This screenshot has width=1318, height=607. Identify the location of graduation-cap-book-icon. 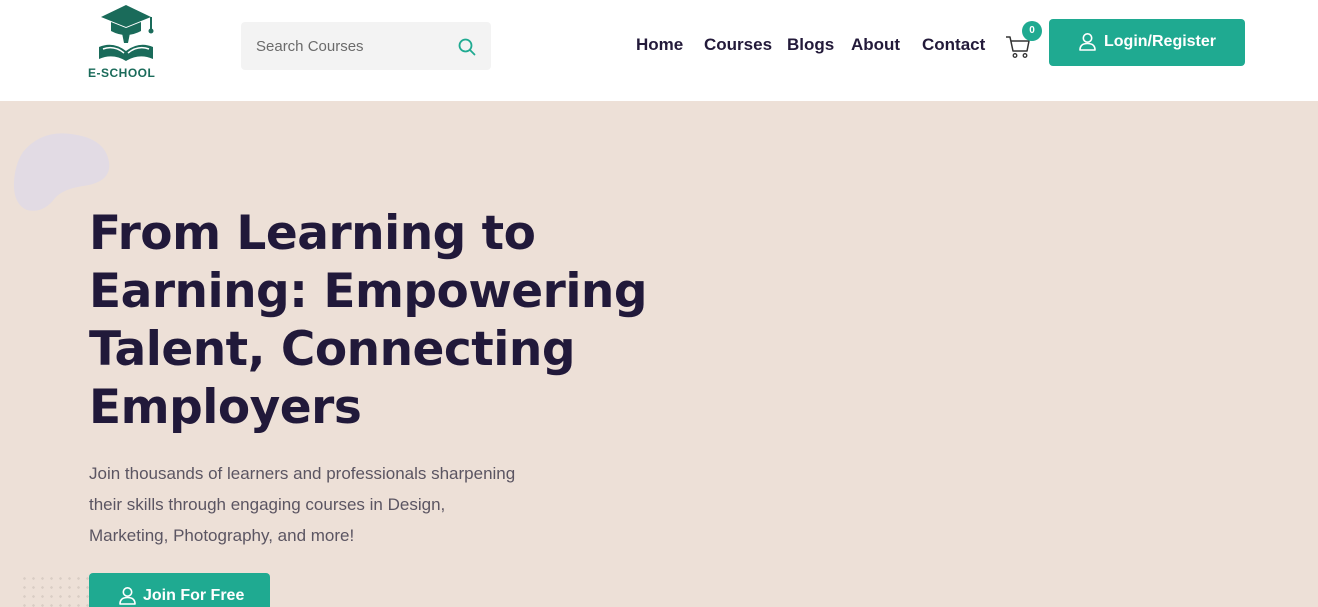
(126, 33).